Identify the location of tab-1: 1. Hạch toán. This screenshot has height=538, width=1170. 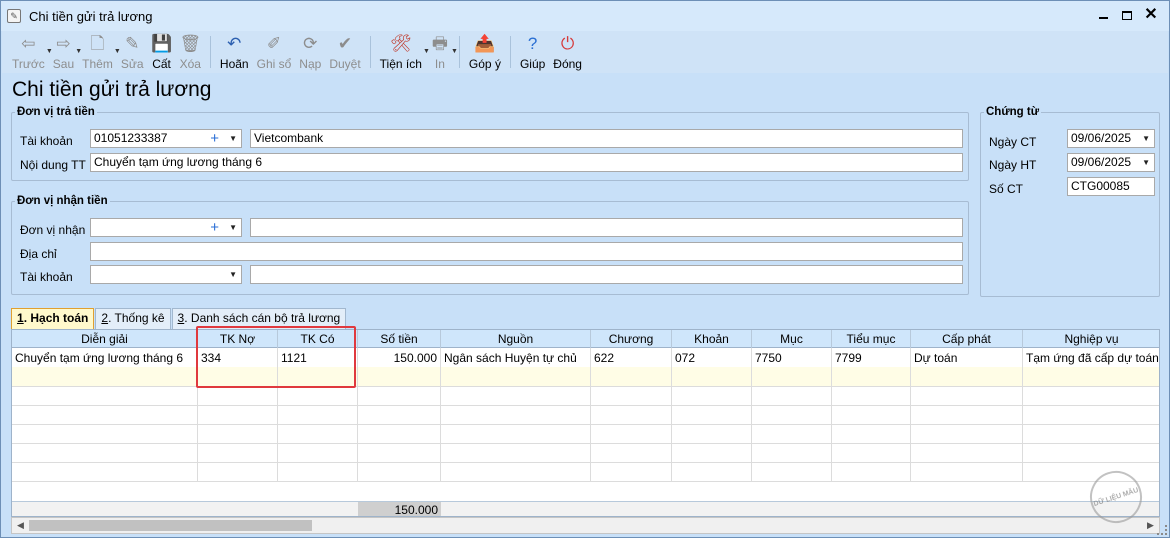
(53, 318).